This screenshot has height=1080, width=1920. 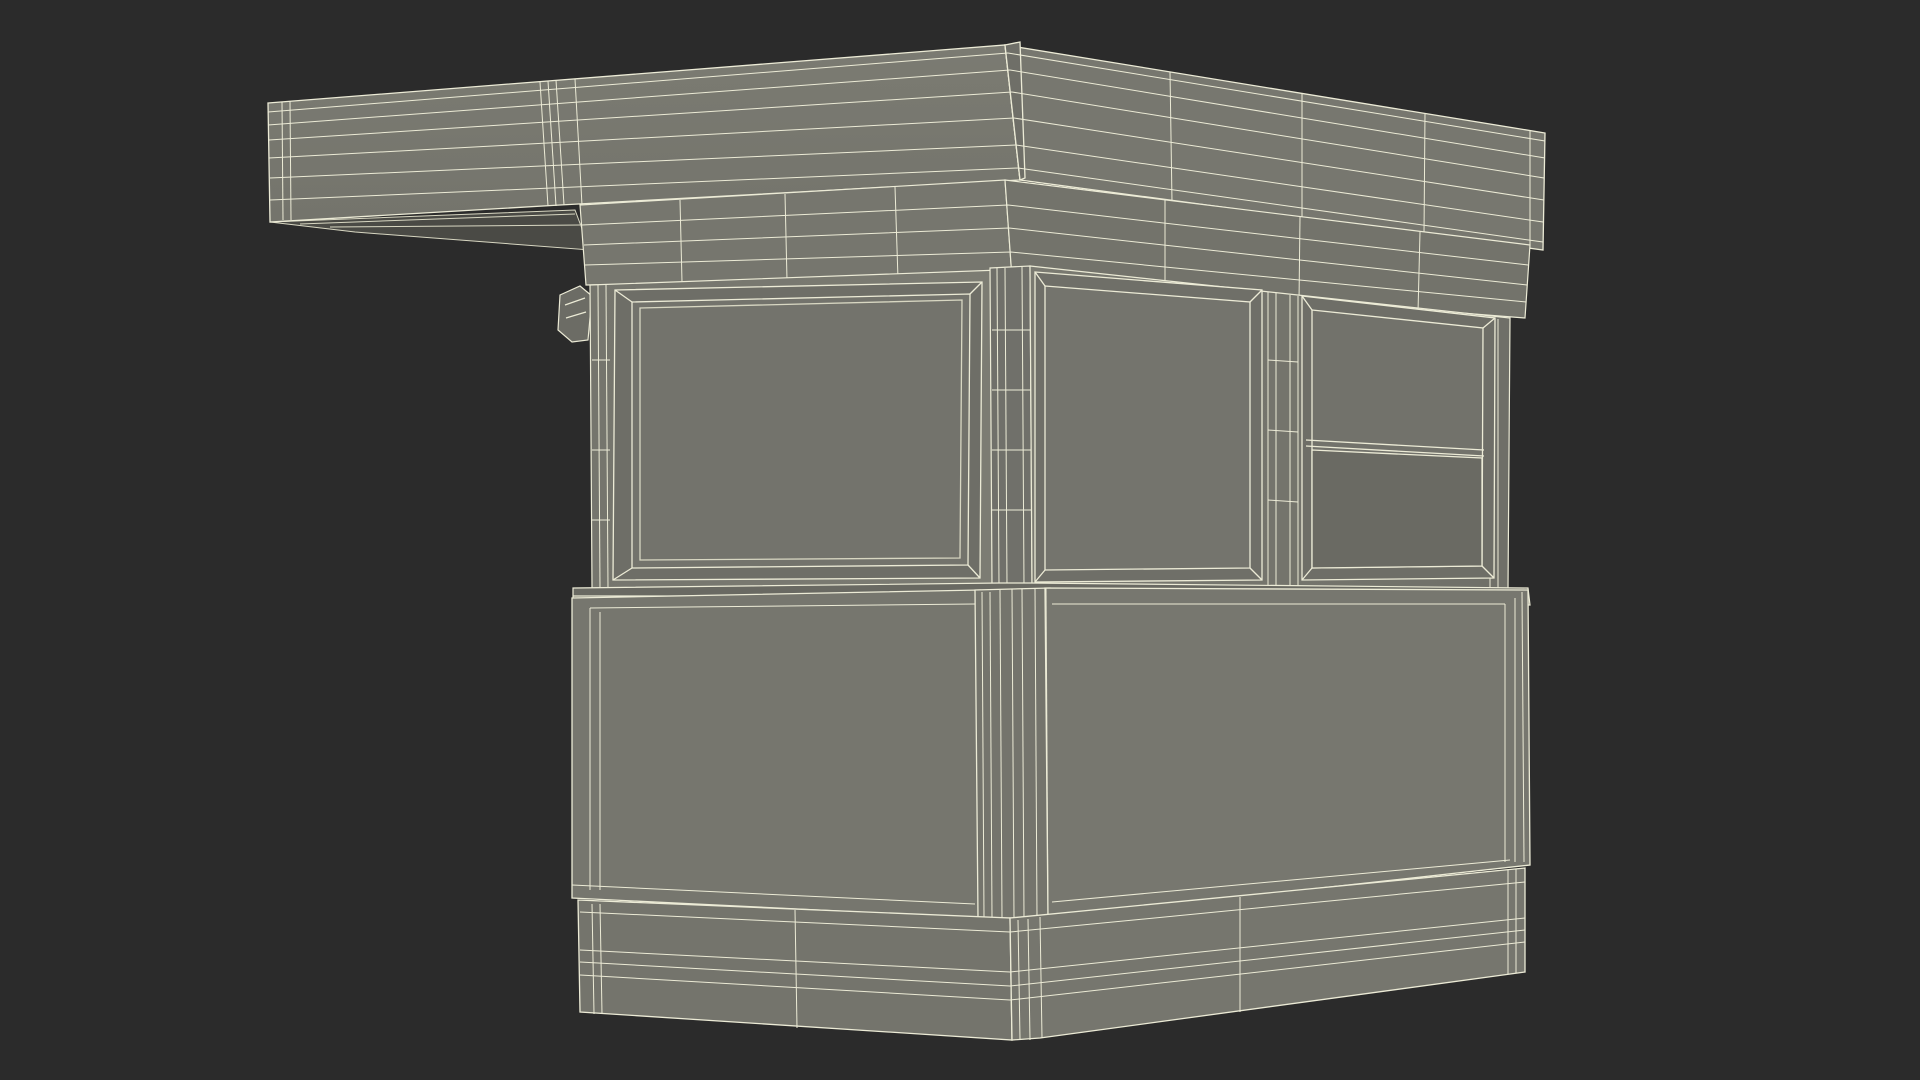 I want to click on side-bracket, so click(x=575, y=314).